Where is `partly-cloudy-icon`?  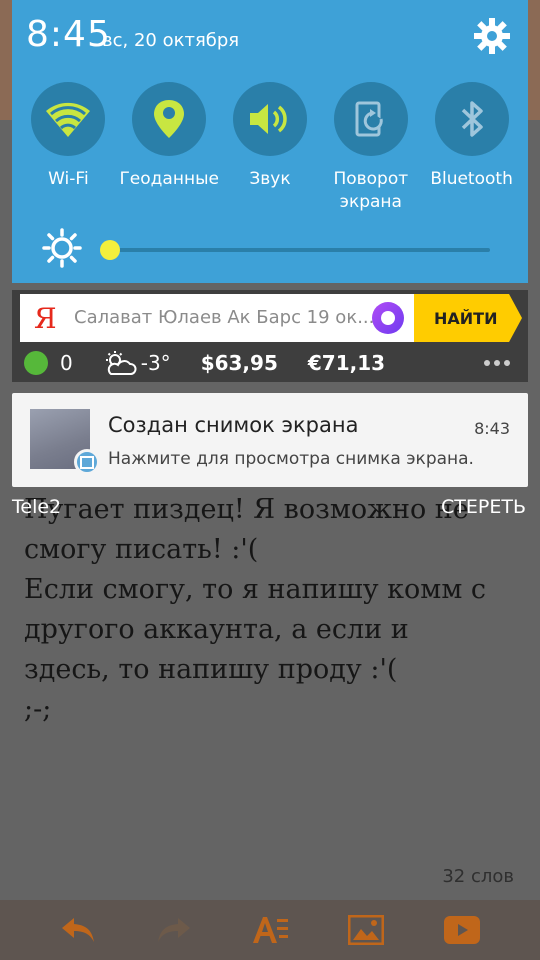
partly-cloudy-icon is located at coordinates (120, 363).